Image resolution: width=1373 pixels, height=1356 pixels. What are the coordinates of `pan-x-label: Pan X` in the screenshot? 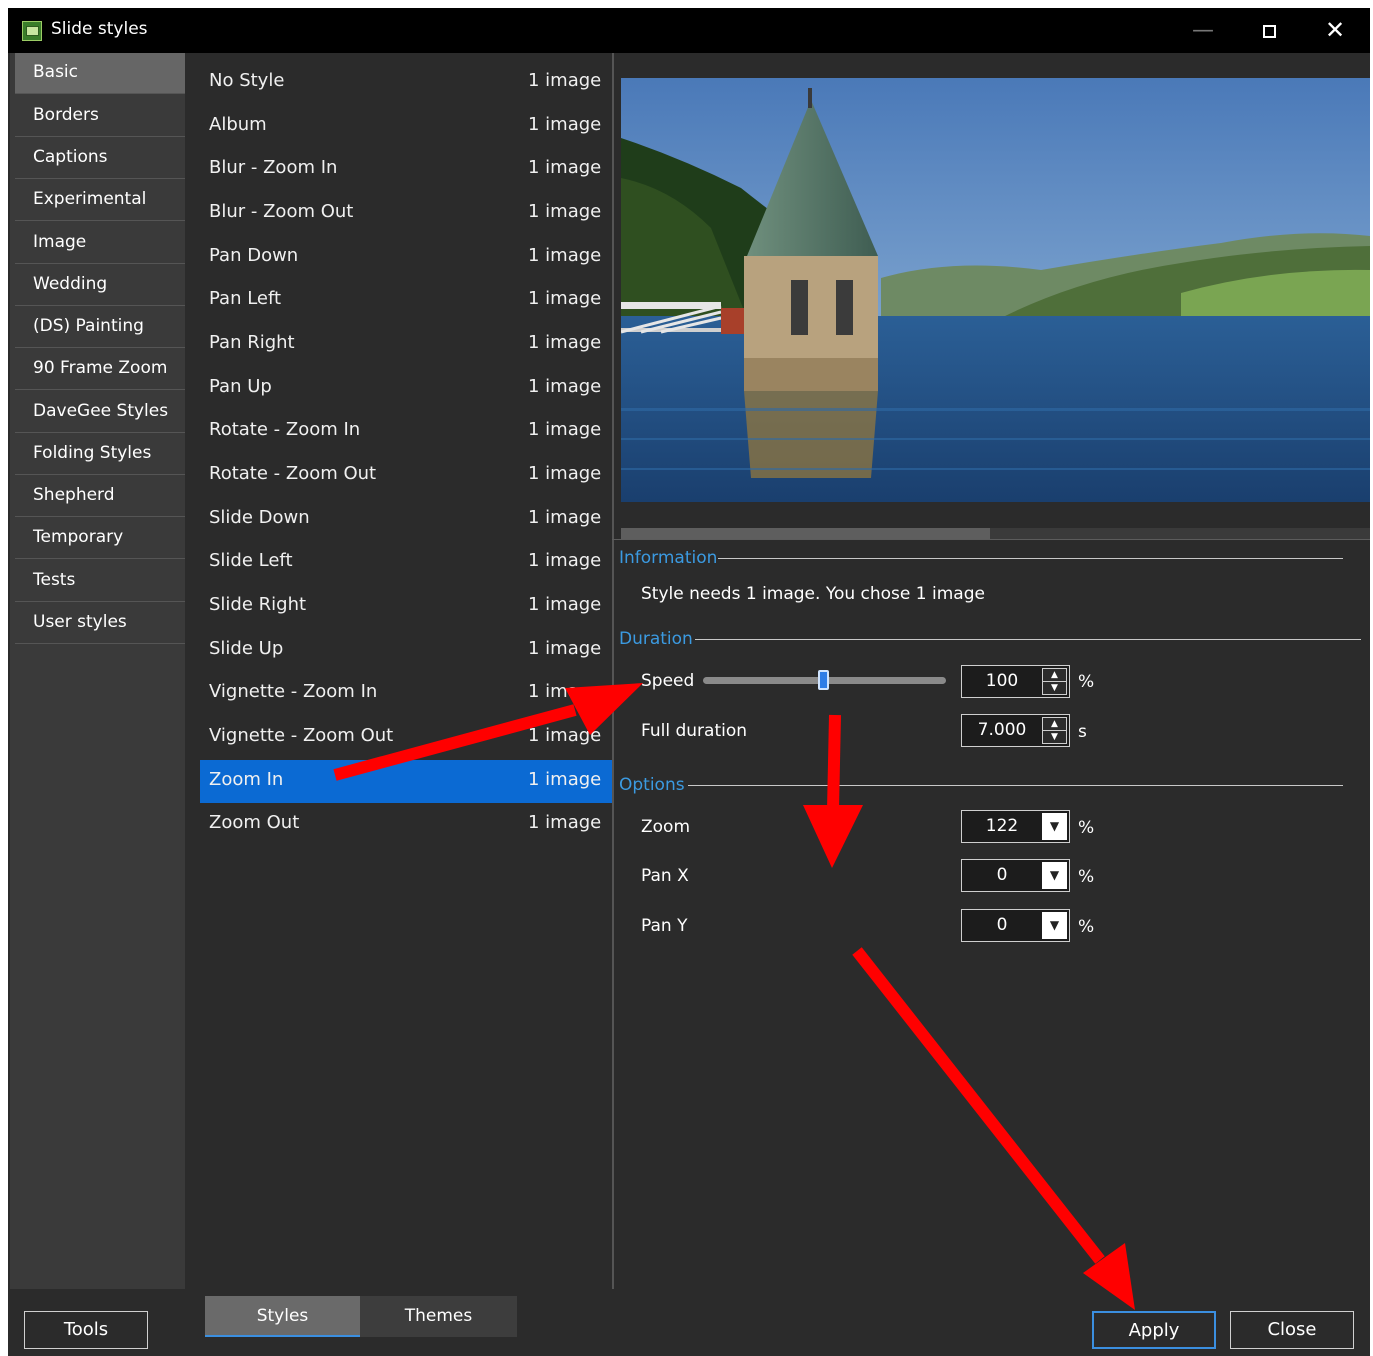 It's located at (665, 876).